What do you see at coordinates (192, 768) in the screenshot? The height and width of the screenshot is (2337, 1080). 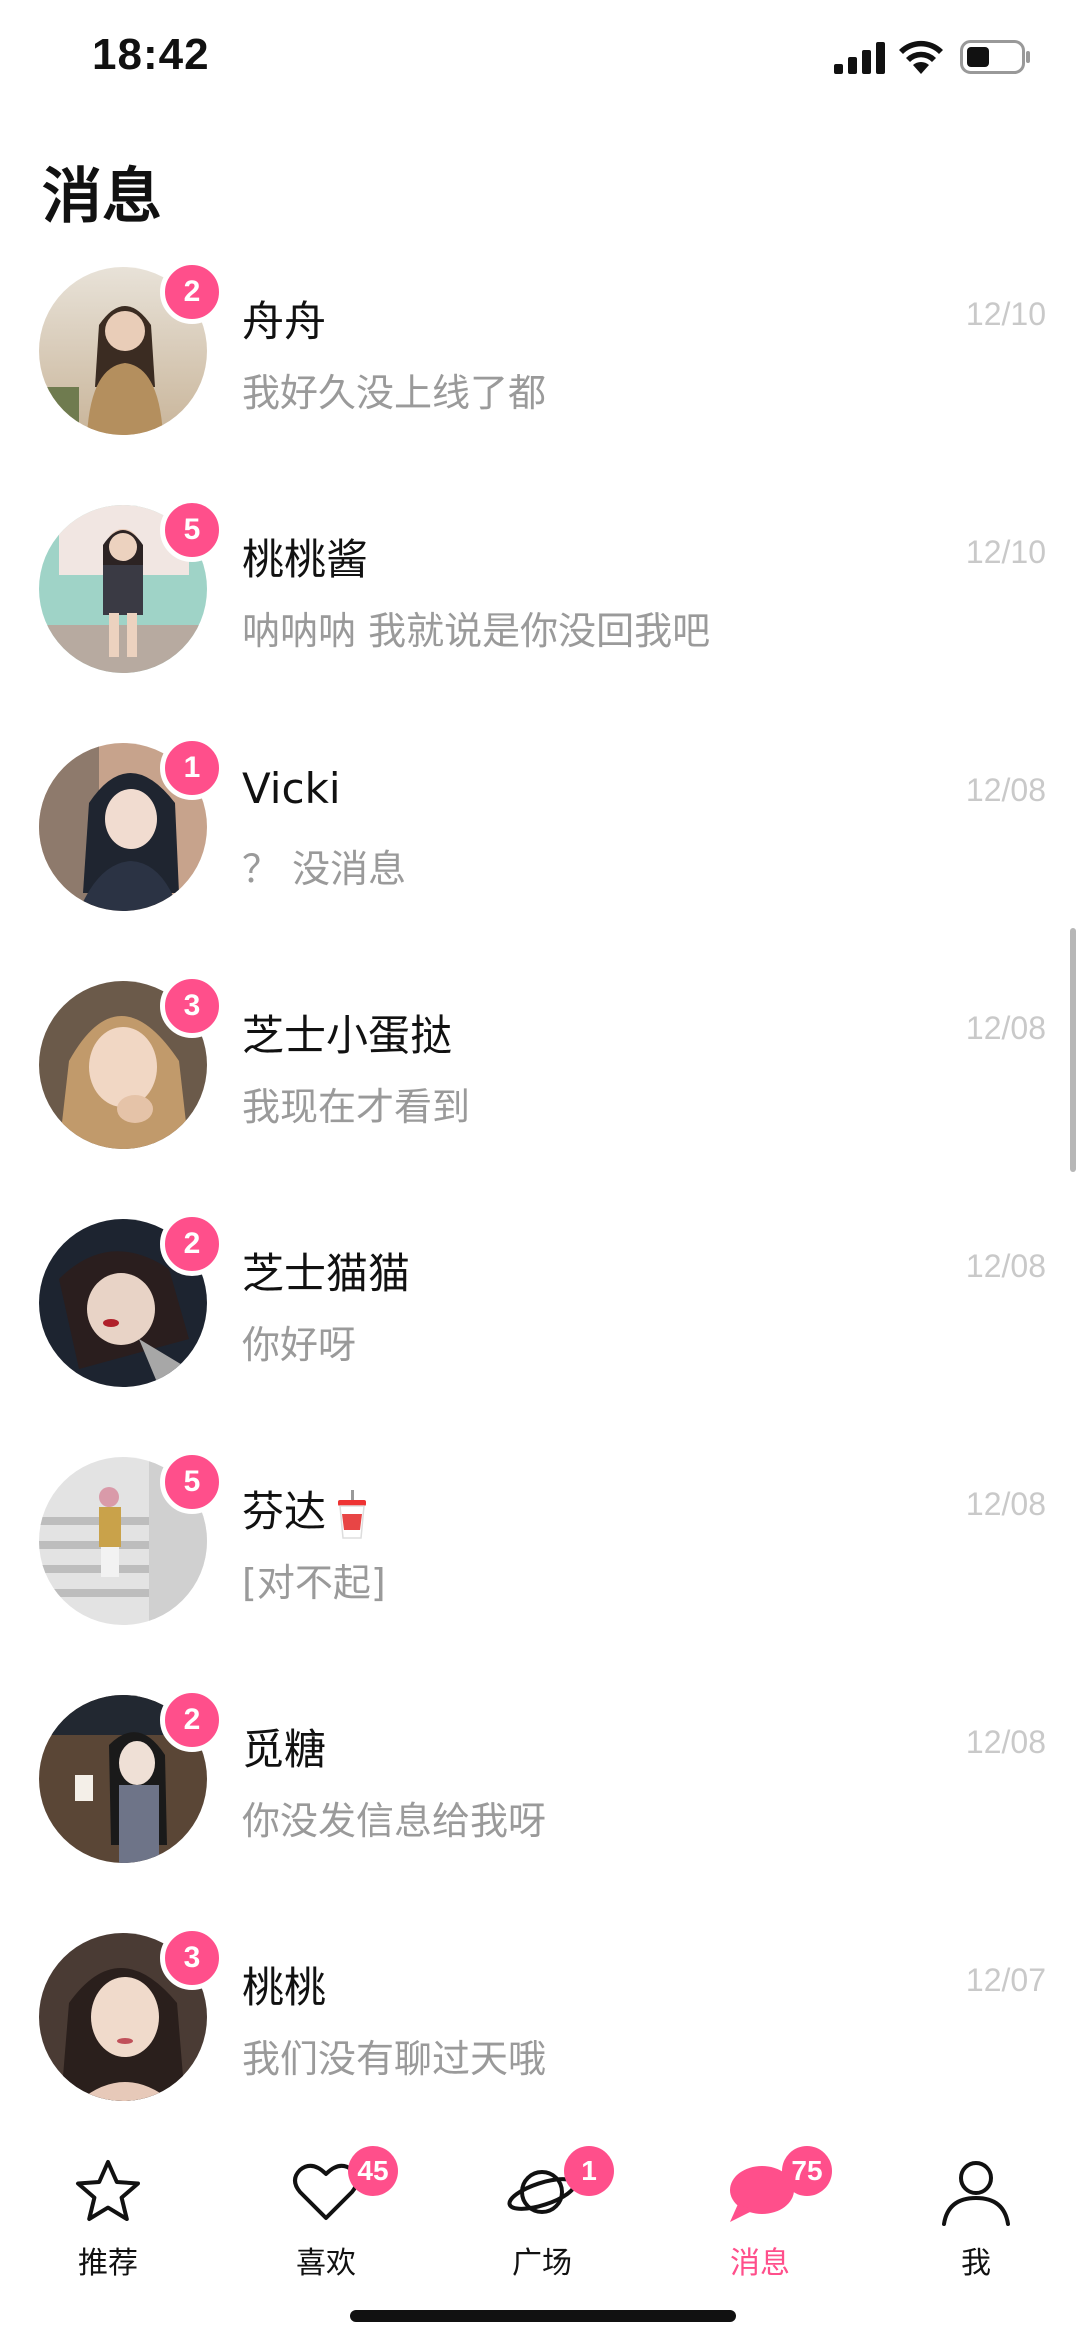 I see `unread-badge: 1` at bounding box center [192, 768].